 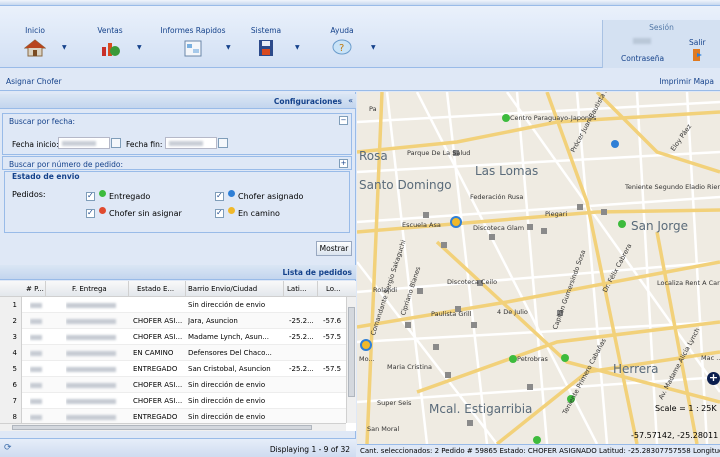 What do you see at coordinates (451, 314) in the screenshot?
I see `map-label: Paulista Grill` at bounding box center [451, 314].